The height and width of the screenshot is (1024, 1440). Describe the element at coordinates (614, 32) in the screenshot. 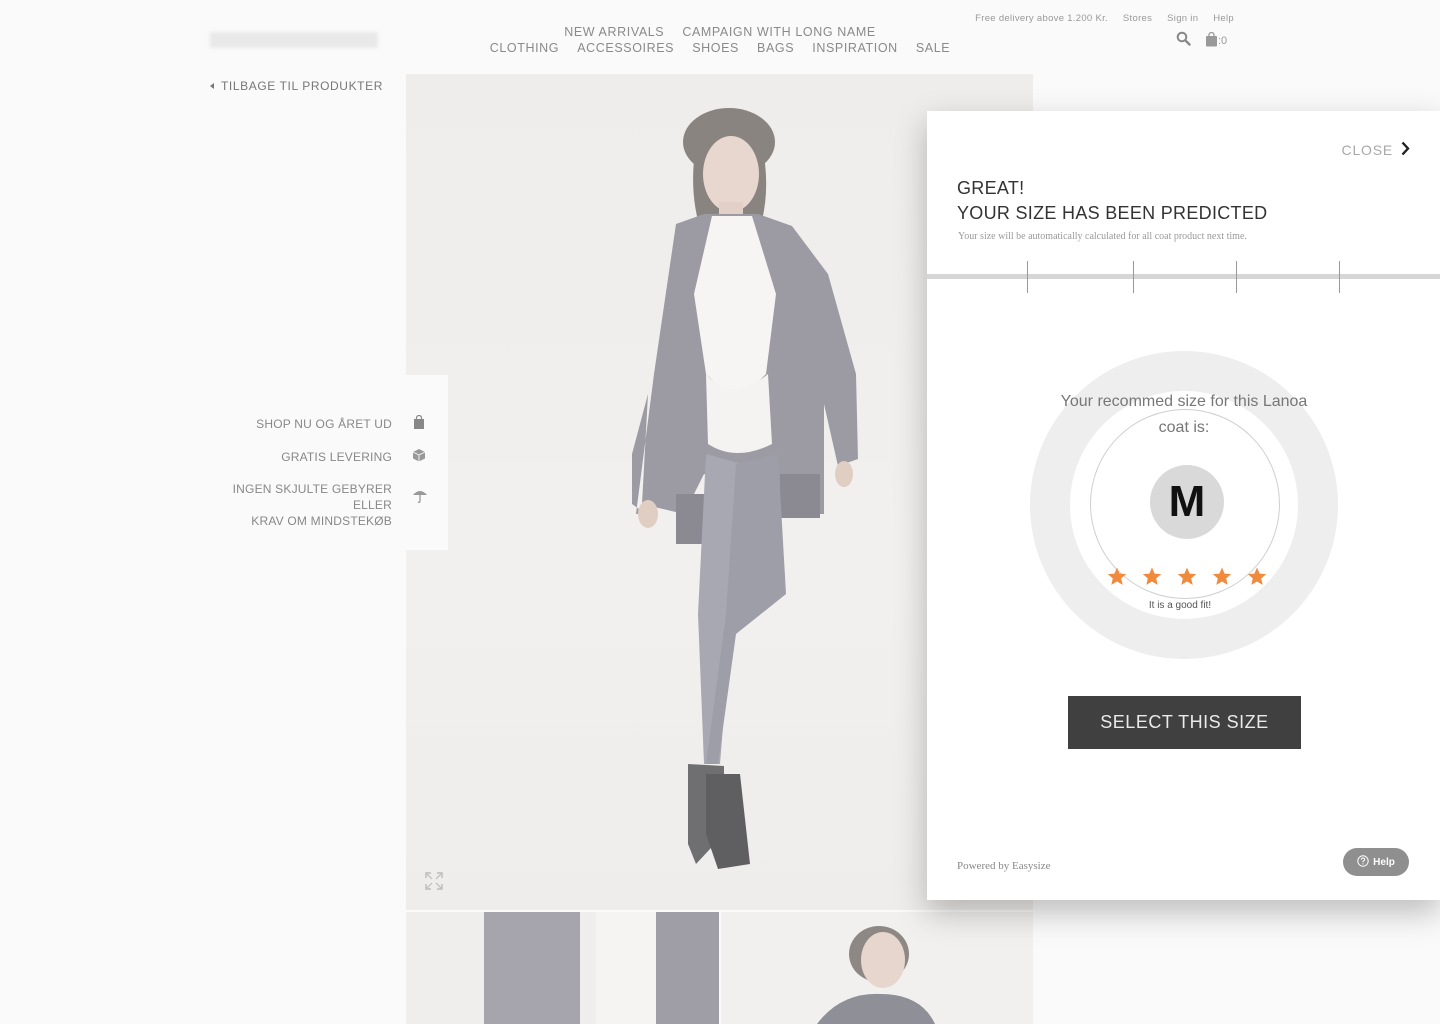

I see `nav-item-new-arrivals: NEW ARRIVALS` at that location.